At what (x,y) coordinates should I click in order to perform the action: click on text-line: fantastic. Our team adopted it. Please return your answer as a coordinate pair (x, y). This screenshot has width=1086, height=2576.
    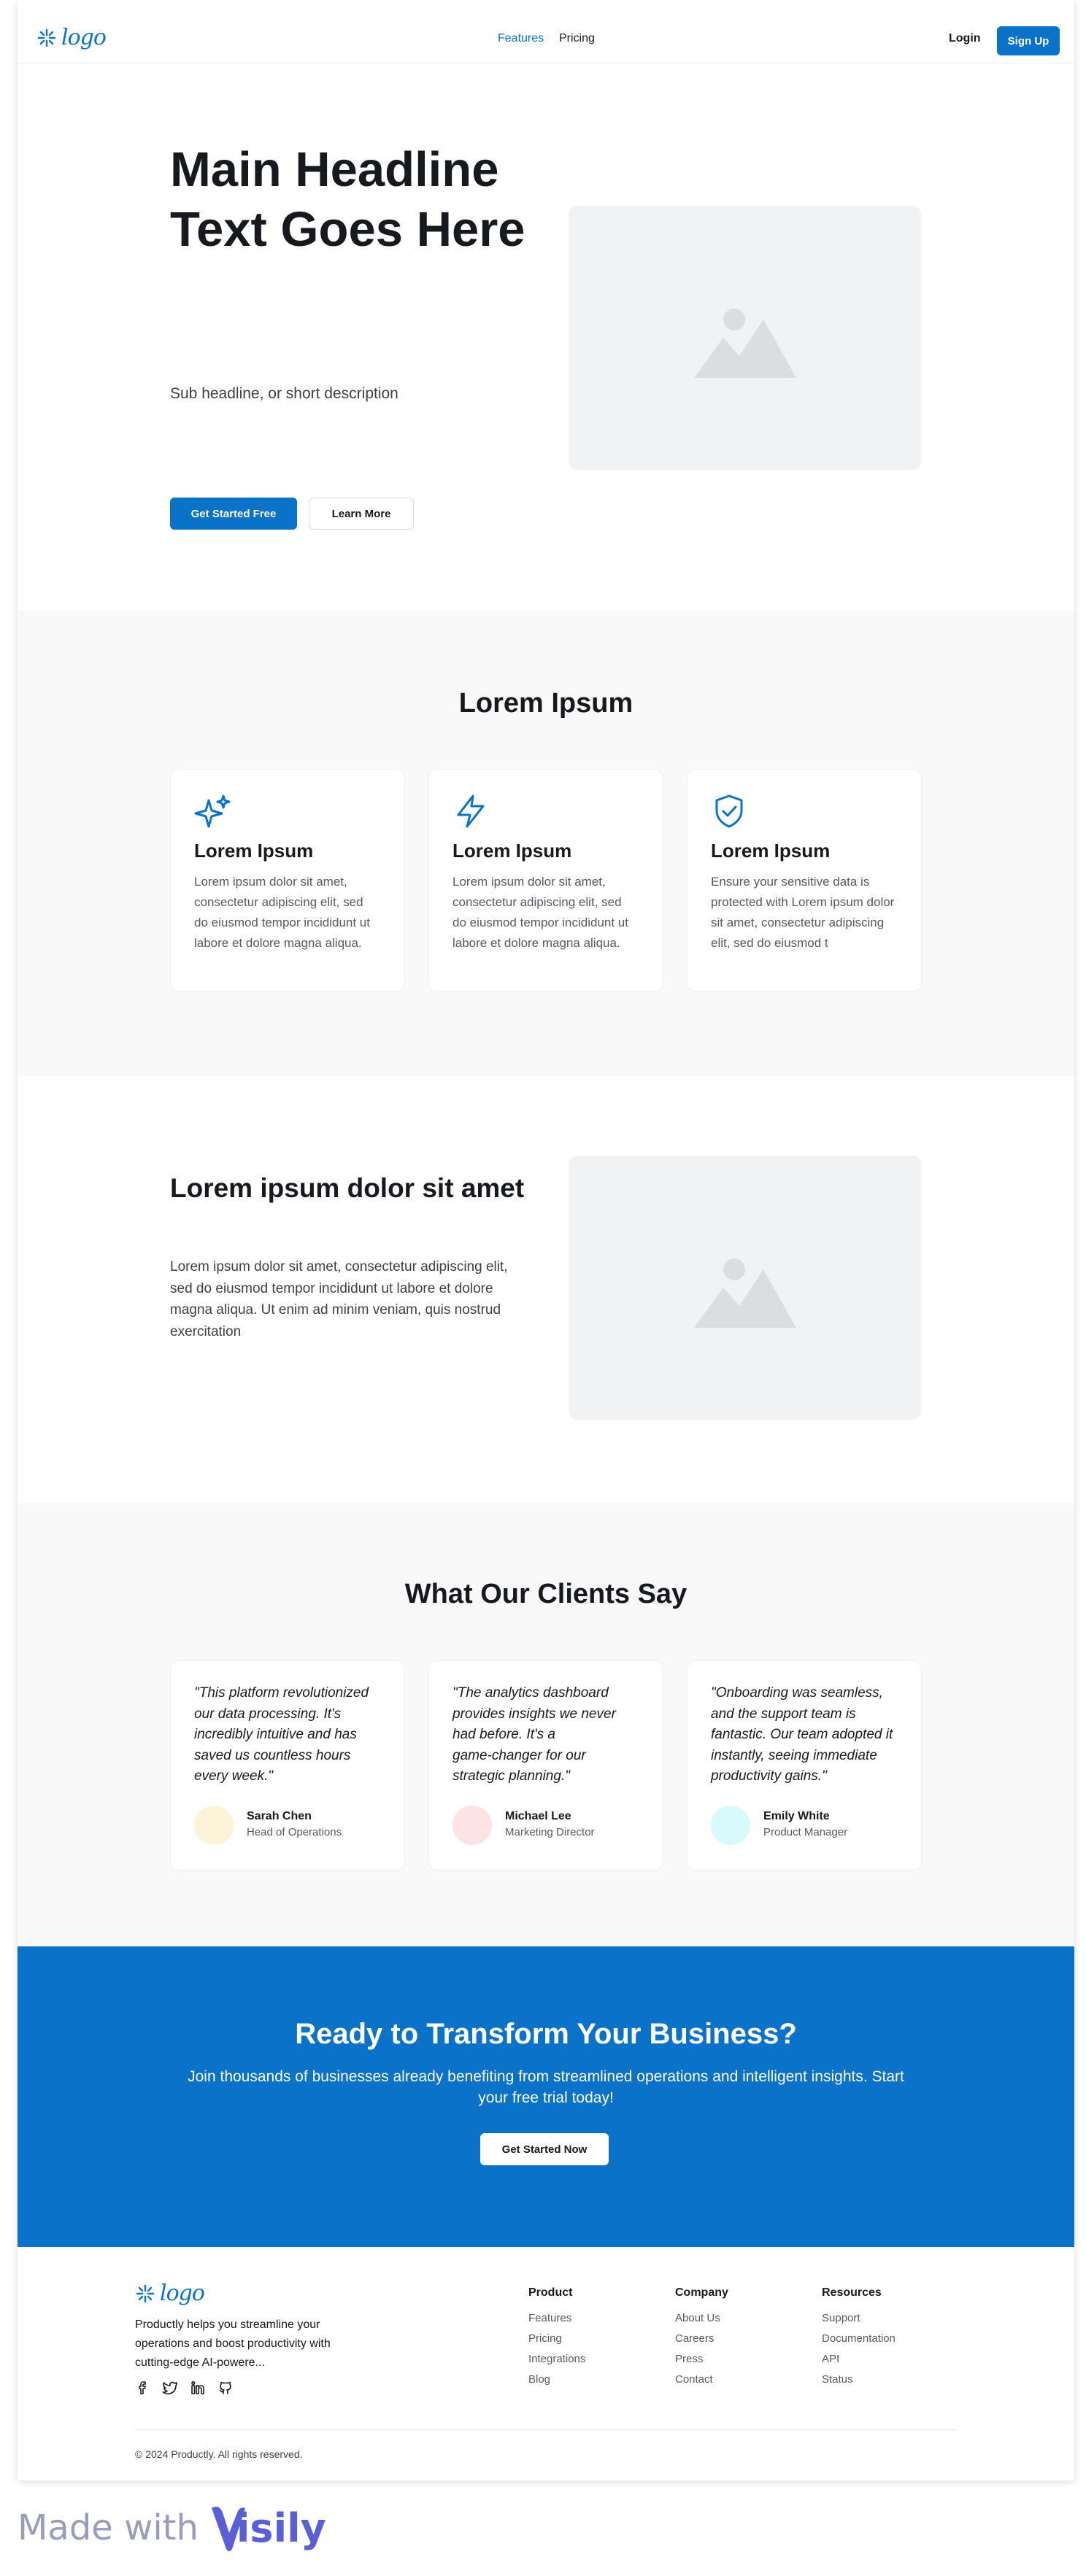
    Looking at the image, I should click on (802, 1734).